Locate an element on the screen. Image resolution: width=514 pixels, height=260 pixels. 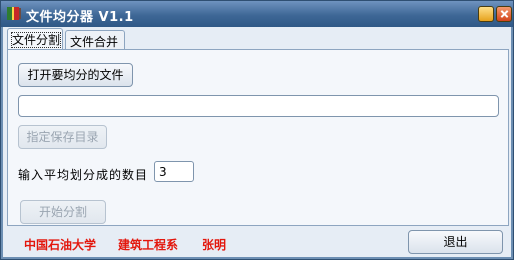
close-icon is located at coordinates (504, 14).